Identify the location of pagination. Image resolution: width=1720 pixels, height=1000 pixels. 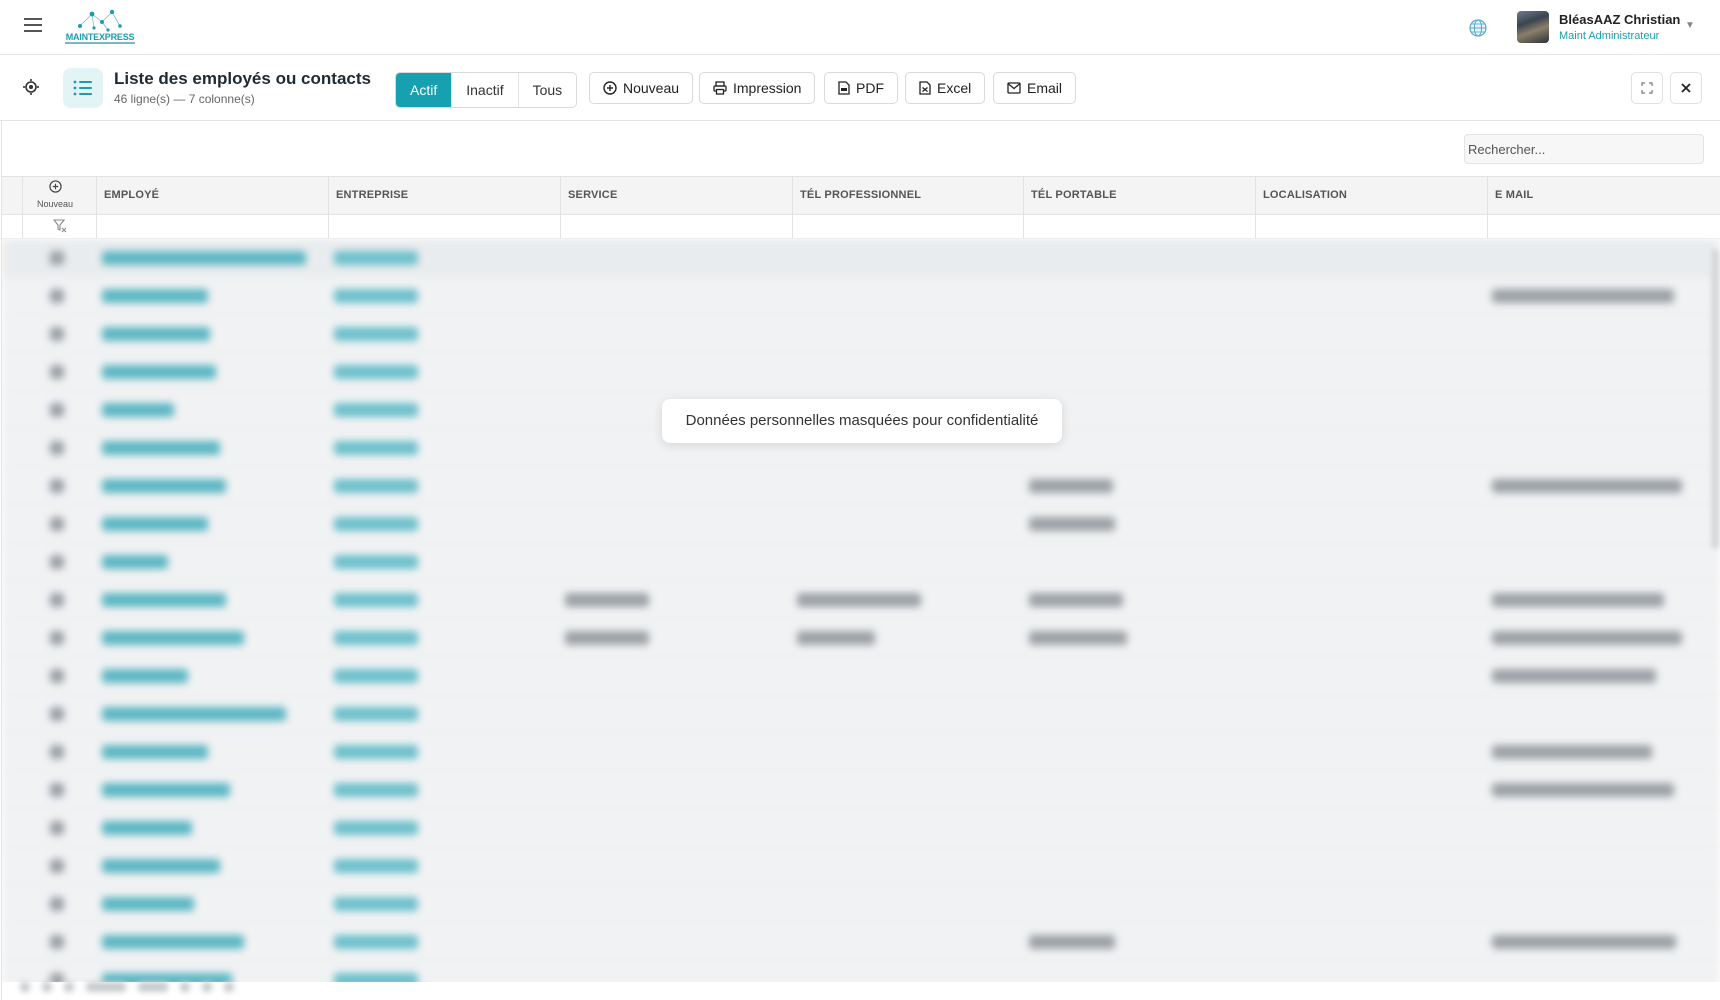
(127, 987).